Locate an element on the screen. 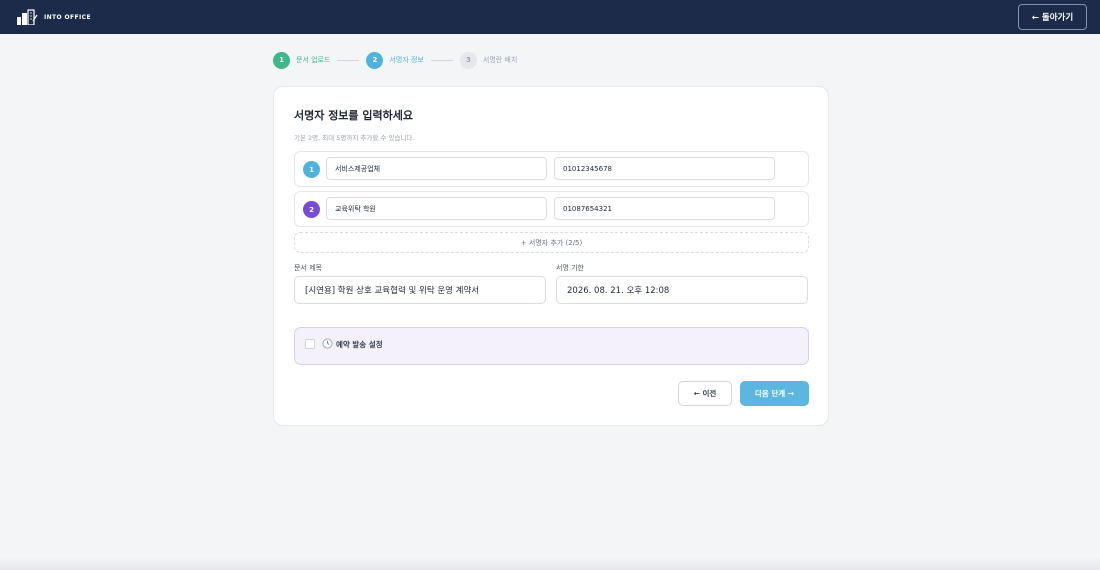 Image resolution: width=1100 pixels, height=570 pixels. bottom-fade is located at coordinates (550, 563).